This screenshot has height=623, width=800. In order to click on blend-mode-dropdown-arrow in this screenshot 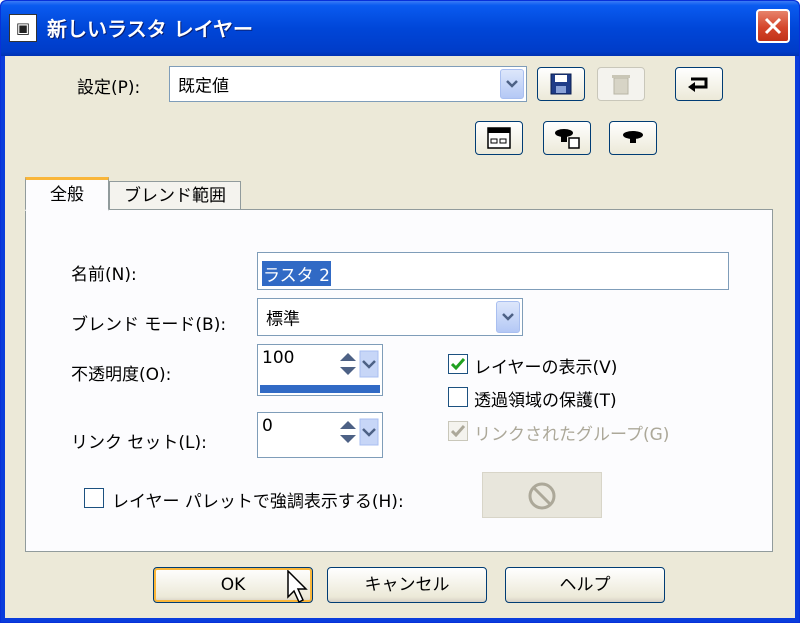, I will do `click(508, 317)`.